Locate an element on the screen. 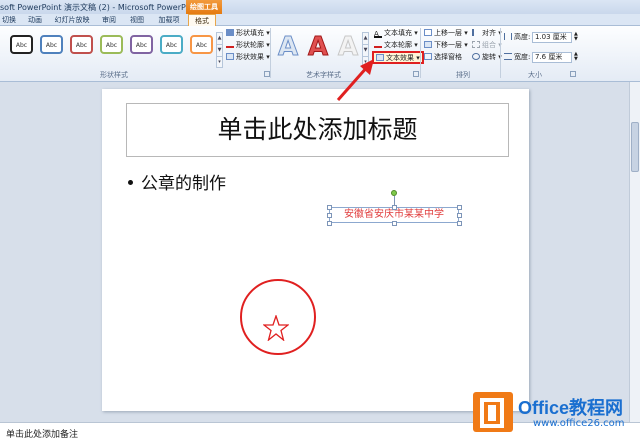 The image size is (640, 442). height-spinner: ▲ ▼ is located at coordinates (576, 37).